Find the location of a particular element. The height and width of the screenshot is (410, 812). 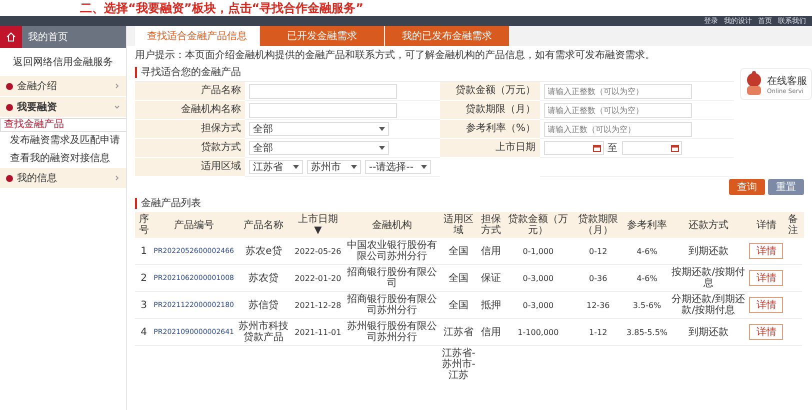

section-title: 寻找适合您的金融产品 is located at coordinates (188, 72).